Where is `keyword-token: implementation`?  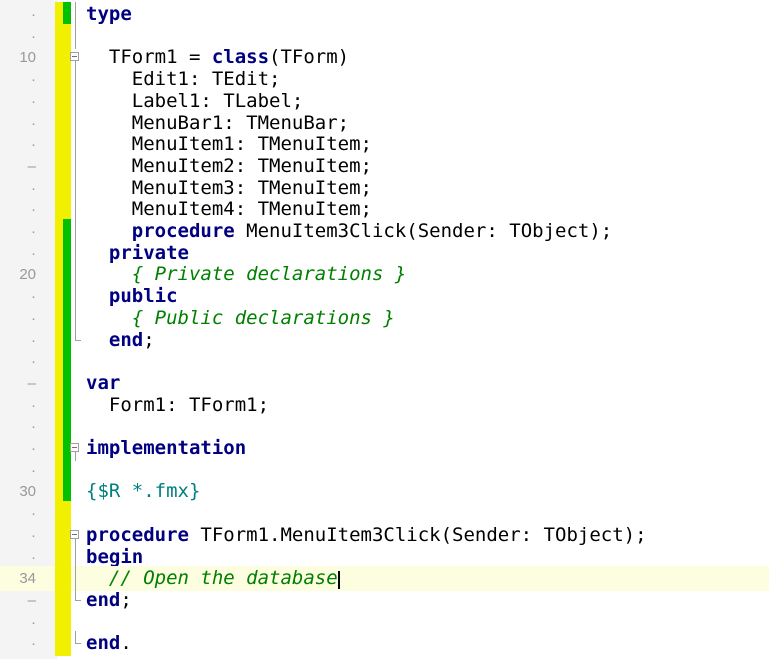
keyword-token: implementation is located at coordinates (166, 448).